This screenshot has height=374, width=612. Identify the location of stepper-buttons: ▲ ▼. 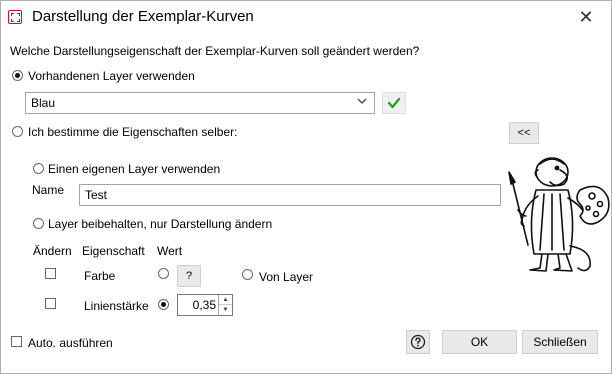
(225, 305).